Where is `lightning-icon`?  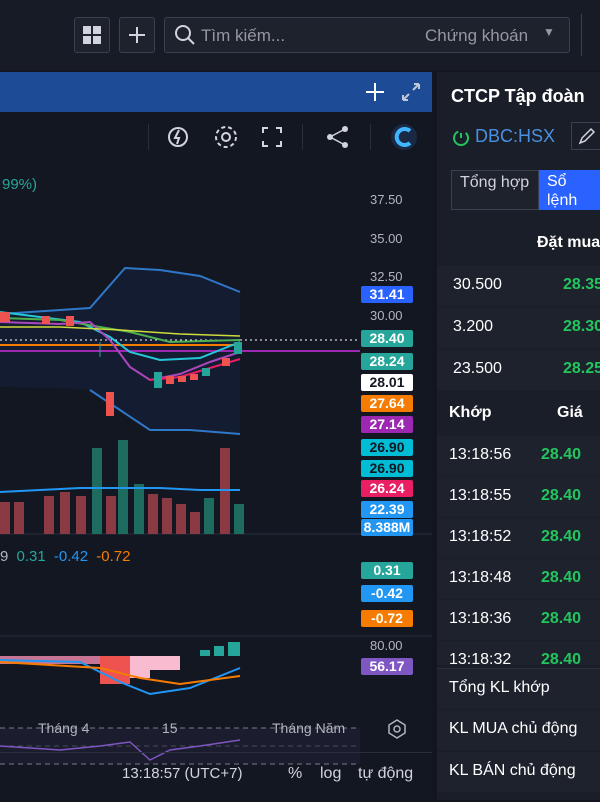 lightning-icon is located at coordinates (178, 137).